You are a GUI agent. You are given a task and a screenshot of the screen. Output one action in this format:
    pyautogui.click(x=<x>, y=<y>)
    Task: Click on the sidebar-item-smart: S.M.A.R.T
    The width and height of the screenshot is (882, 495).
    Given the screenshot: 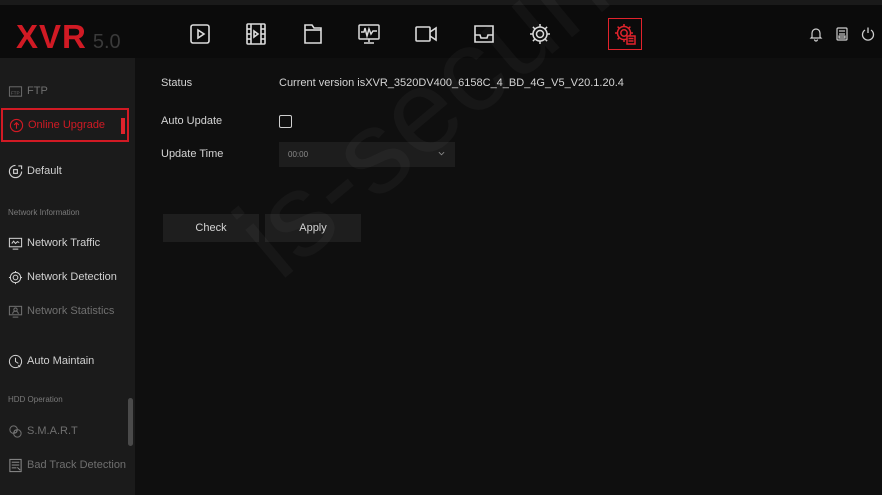 What is the action you would take?
    pyautogui.click(x=65, y=431)
    